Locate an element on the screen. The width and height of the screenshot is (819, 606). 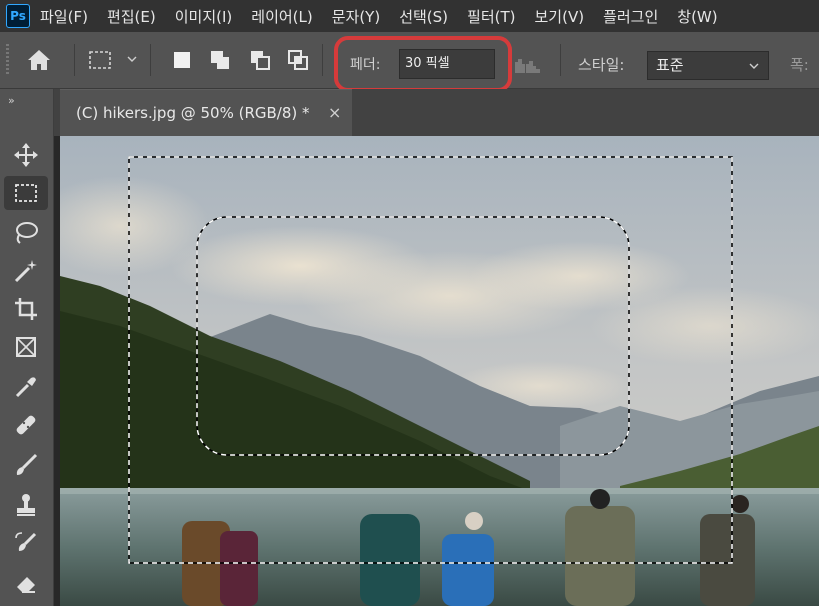
feather-input: 30 픽셀 is located at coordinates (447, 64).